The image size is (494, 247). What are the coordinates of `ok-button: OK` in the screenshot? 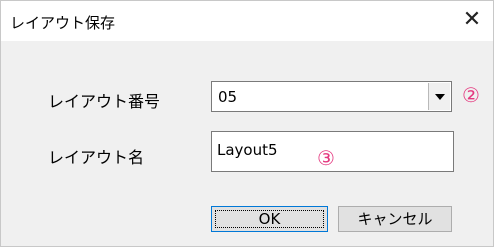 It's located at (269, 219).